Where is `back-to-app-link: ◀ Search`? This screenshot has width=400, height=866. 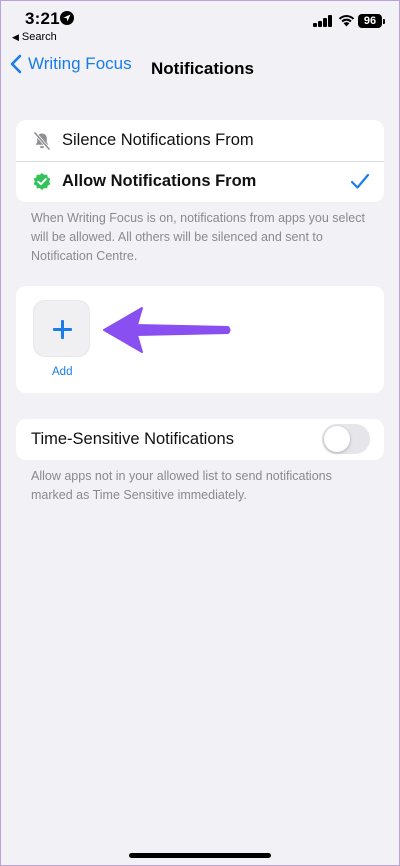 back-to-app-link: ◀ Search is located at coordinates (34, 37).